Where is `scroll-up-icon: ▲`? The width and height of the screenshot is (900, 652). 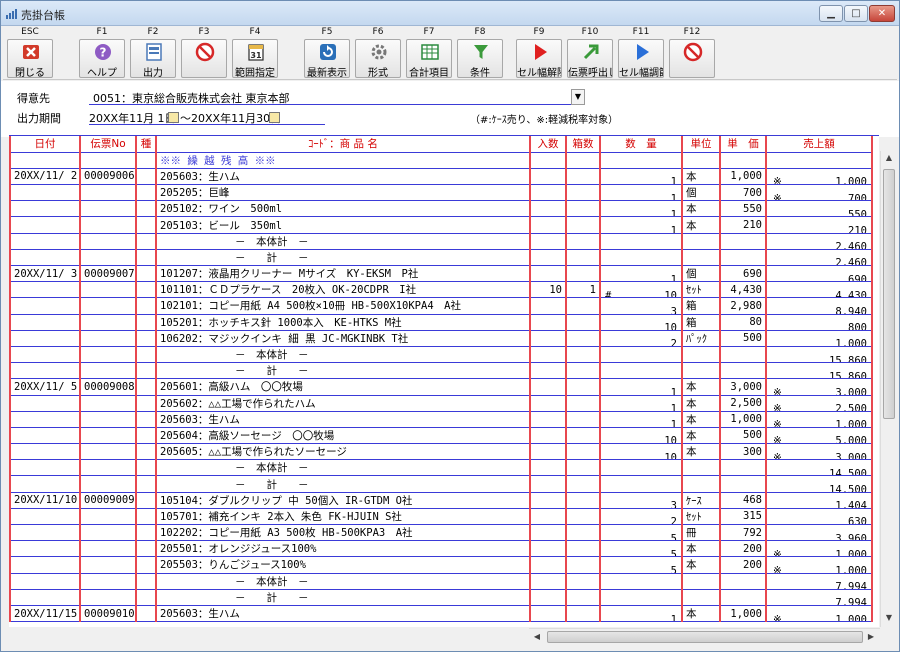
scroll-up-icon: ▲ is located at coordinates (889, 157).